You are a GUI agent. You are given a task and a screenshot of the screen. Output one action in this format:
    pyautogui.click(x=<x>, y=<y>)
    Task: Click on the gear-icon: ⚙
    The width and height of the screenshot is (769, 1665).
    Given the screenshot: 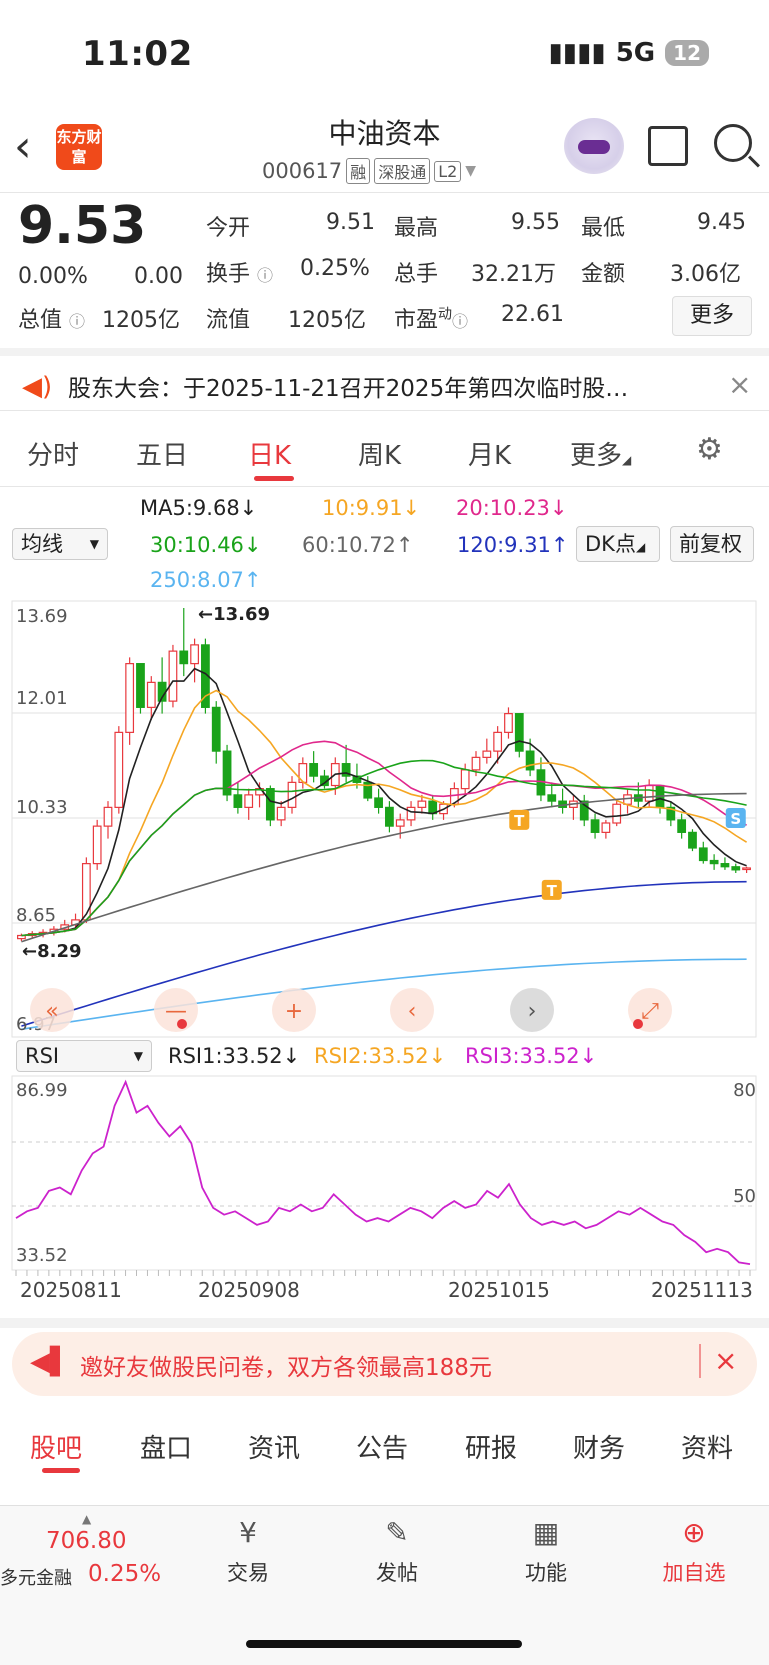 What is the action you would take?
    pyautogui.click(x=709, y=449)
    